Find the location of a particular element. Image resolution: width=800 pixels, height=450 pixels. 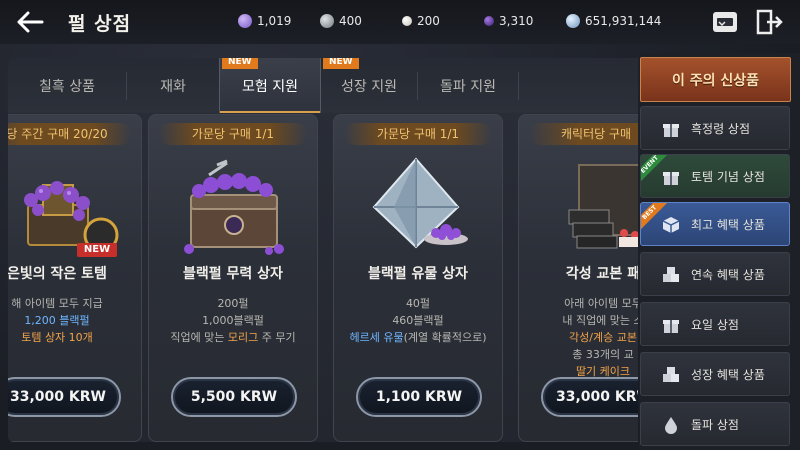

product-desc-line: 1,200 블랙펄 is located at coordinates (57, 320).